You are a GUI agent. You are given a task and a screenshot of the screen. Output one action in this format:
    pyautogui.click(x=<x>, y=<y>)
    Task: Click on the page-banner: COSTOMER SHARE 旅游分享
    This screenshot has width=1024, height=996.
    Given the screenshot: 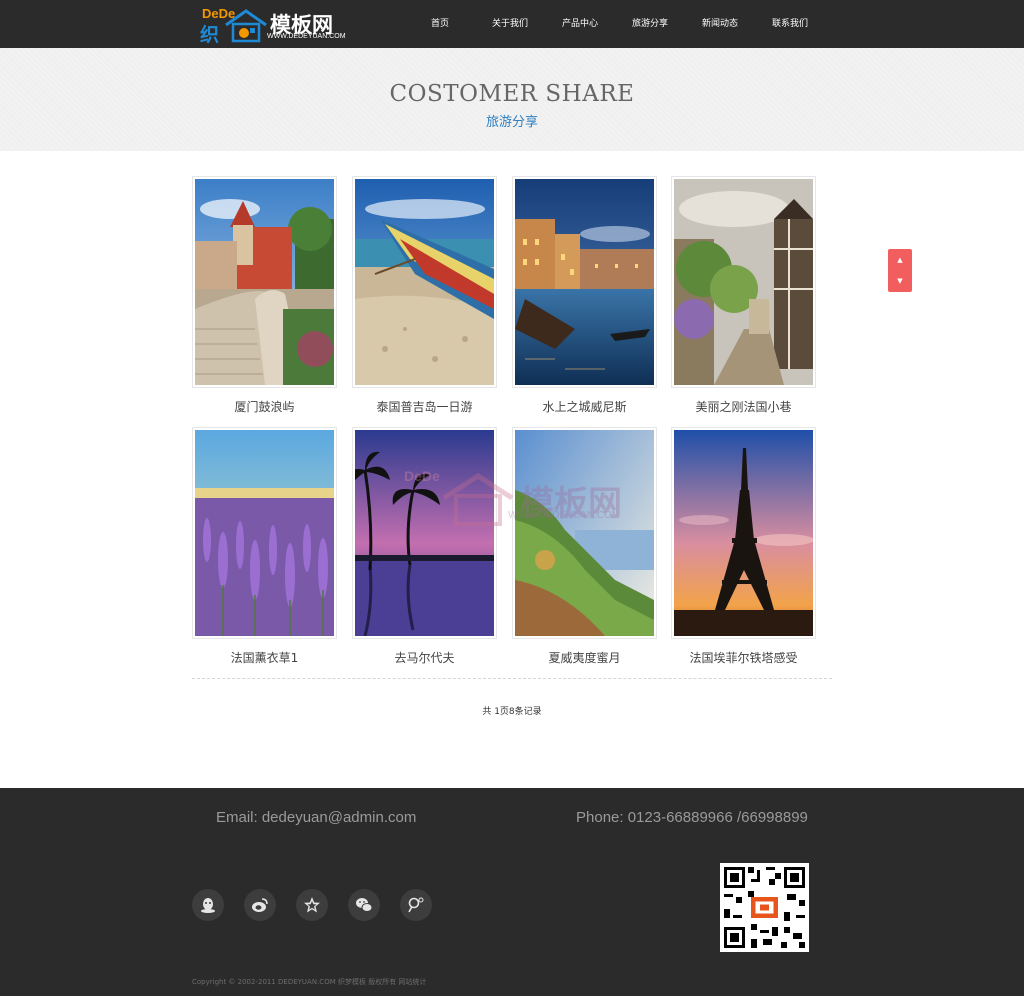 What is the action you would take?
    pyautogui.click(x=512, y=99)
    